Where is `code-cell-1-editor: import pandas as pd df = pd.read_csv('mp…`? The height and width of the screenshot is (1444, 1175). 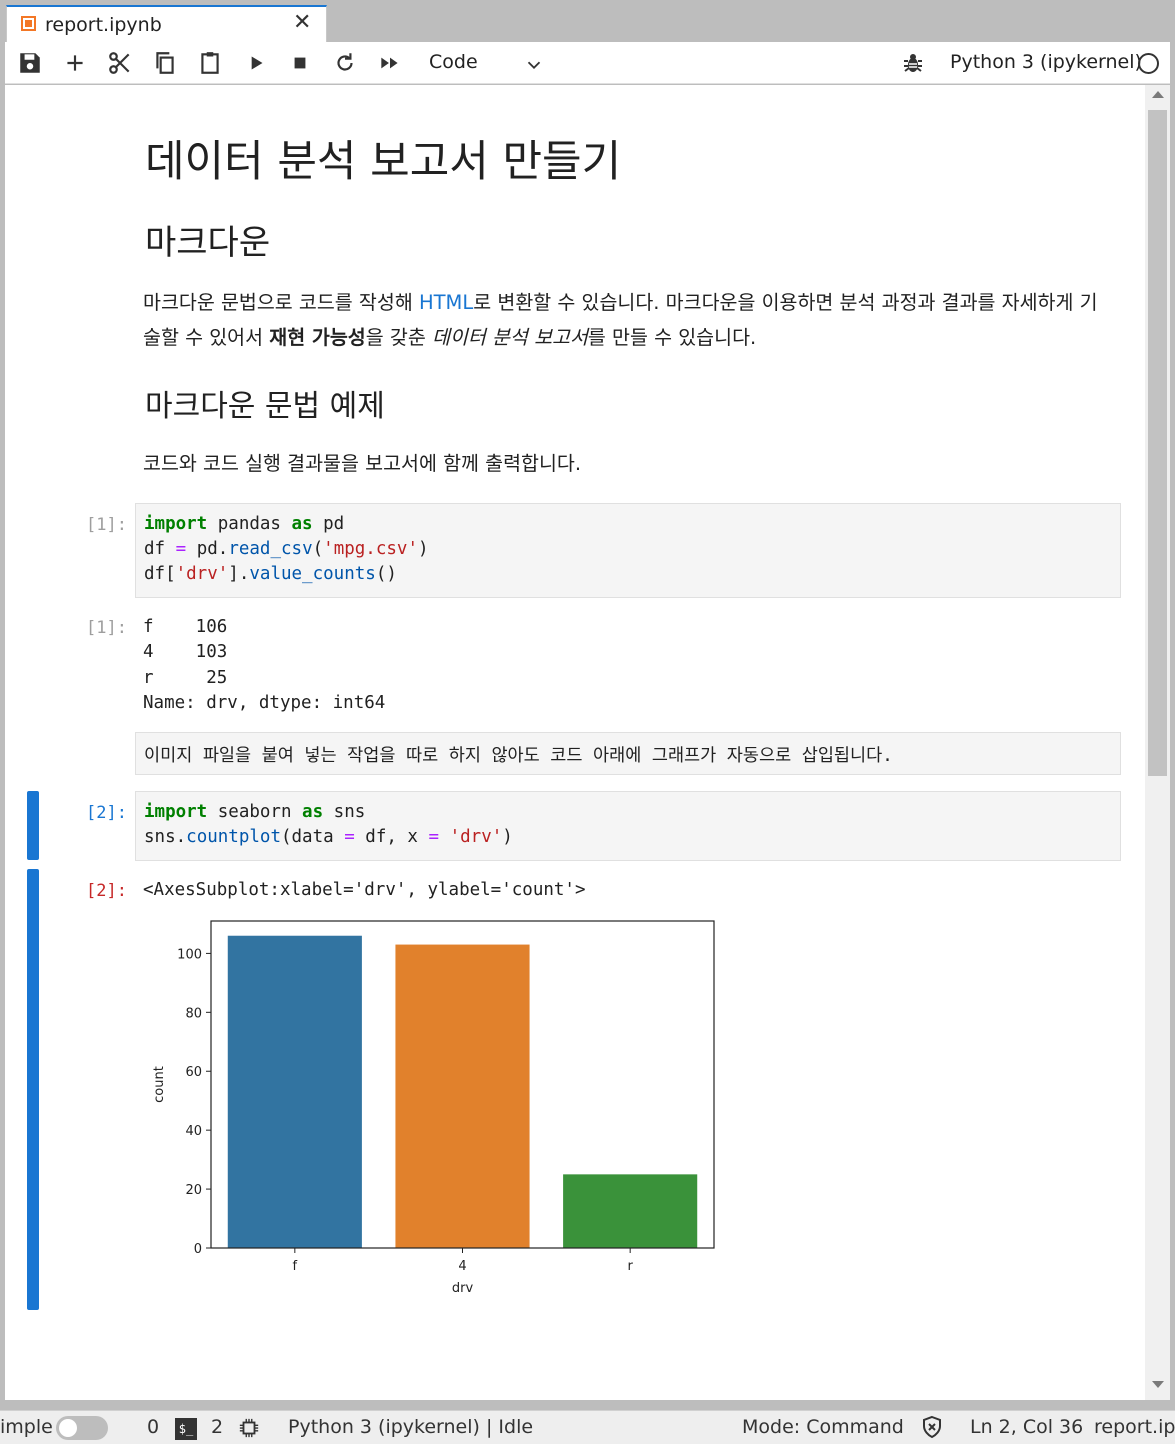 code-cell-1-editor: import pandas as pd df = pd.read_csv('mp… is located at coordinates (628, 550).